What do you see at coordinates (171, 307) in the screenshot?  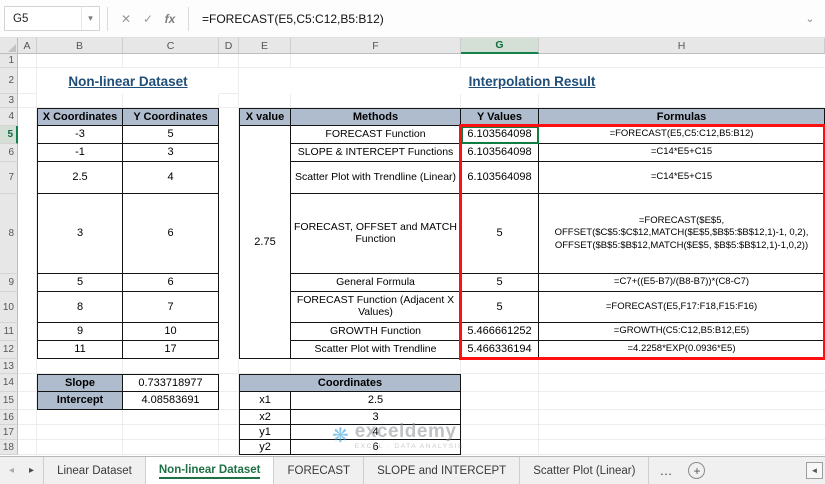 I see `cell-C10: 7` at bounding box center [171, 307].